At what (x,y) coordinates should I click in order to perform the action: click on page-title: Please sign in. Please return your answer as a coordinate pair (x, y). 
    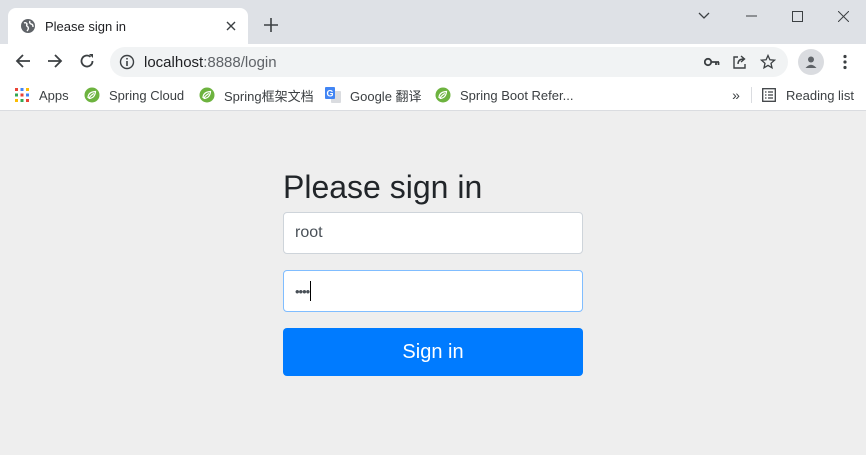
    Looking at the image, I should click on (383, 187).